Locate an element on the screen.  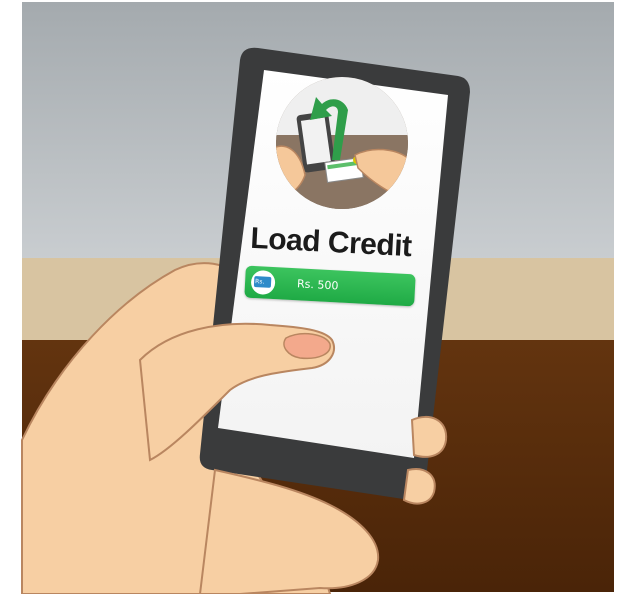
thumbnail is located at coordinates (307, 346).